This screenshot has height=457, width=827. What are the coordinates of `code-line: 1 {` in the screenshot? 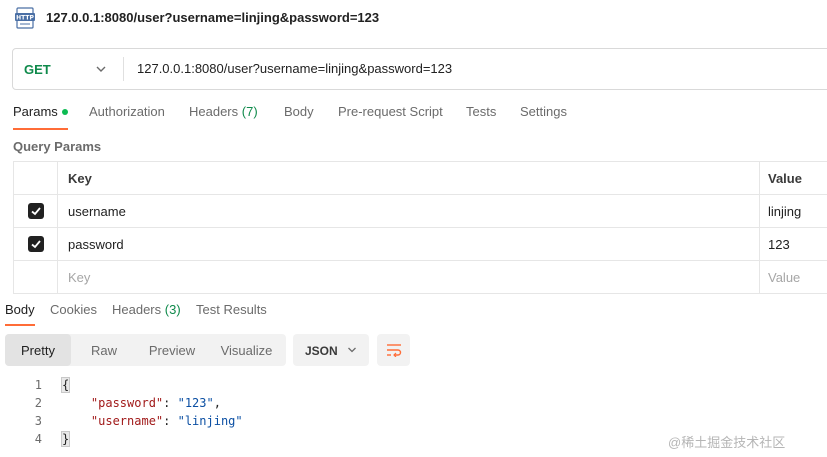 It's located at (413, 385).